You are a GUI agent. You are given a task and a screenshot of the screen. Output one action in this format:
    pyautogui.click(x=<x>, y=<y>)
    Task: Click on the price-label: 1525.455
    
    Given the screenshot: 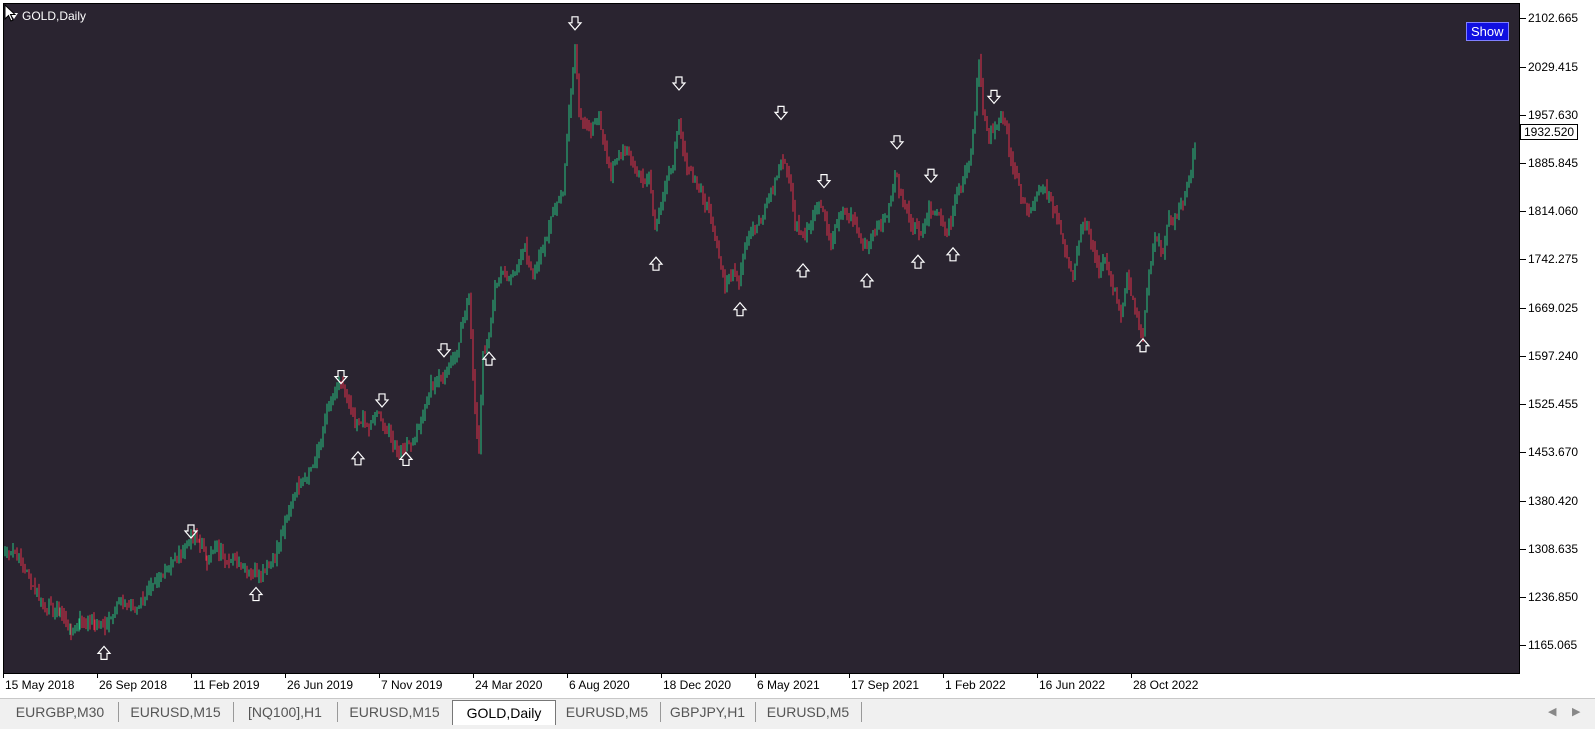 What is the action you would take?
    pyautogui.click(x=1553, y=403)
    